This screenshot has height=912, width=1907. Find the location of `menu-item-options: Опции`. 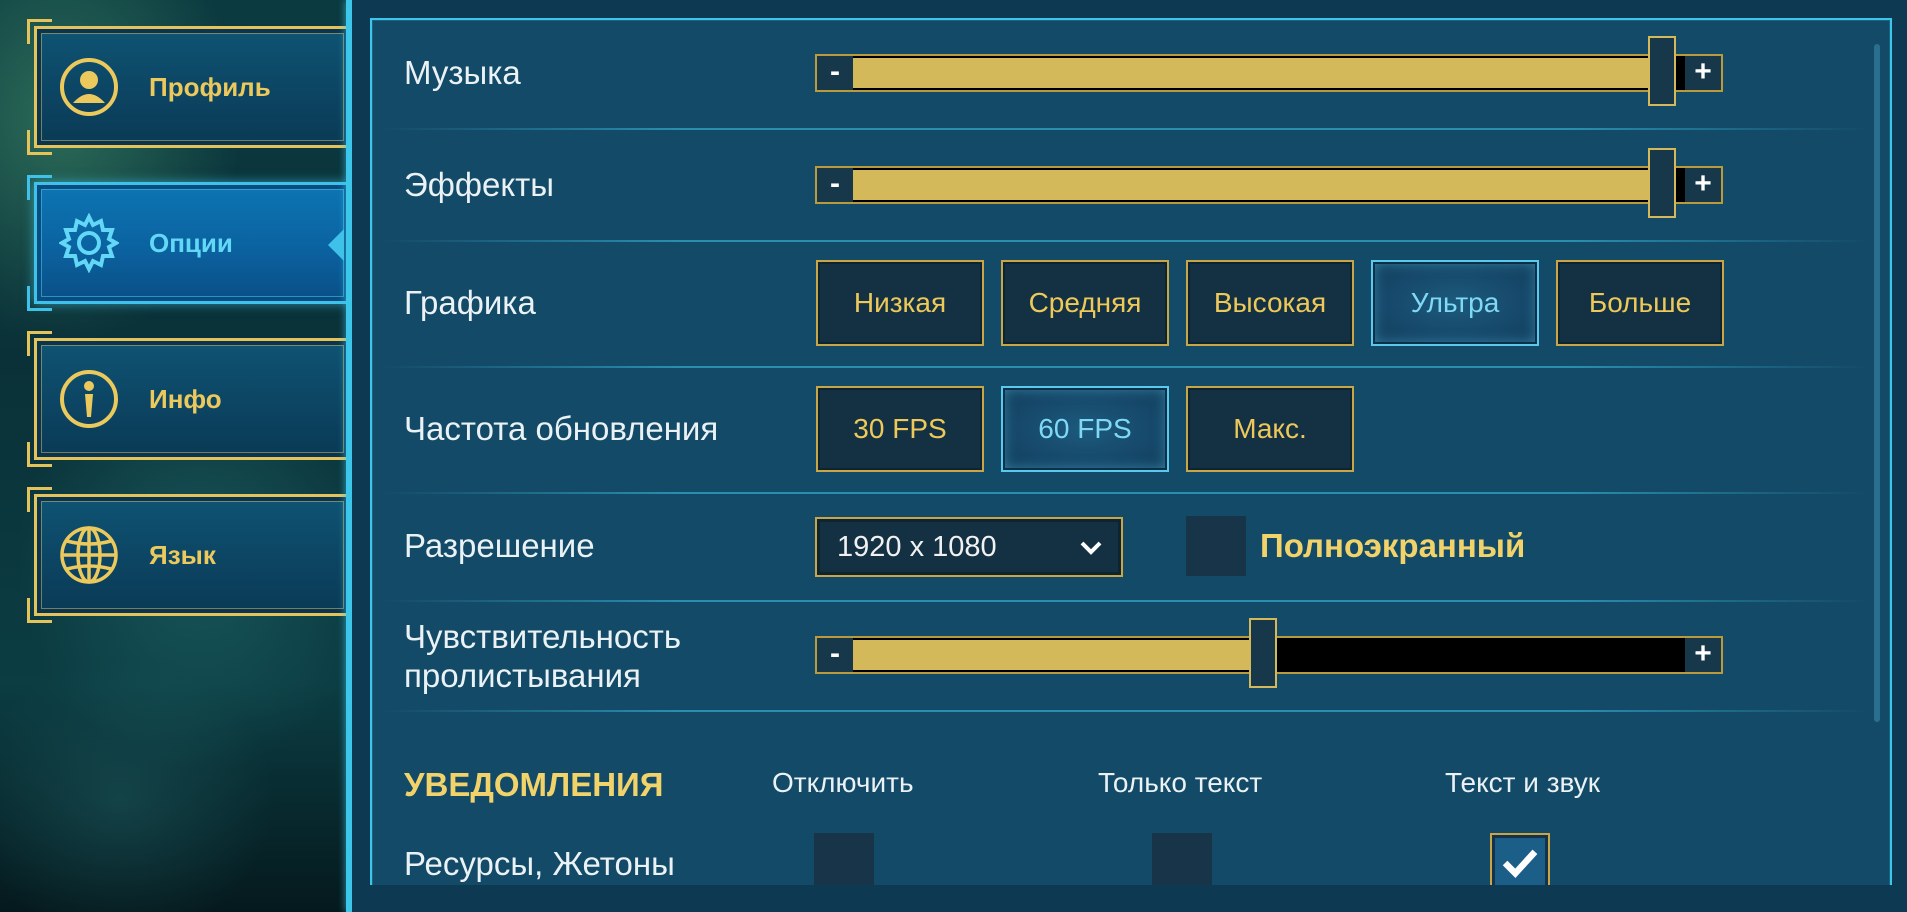

menu-item-options: Опции is located at coordinates (187, 246).